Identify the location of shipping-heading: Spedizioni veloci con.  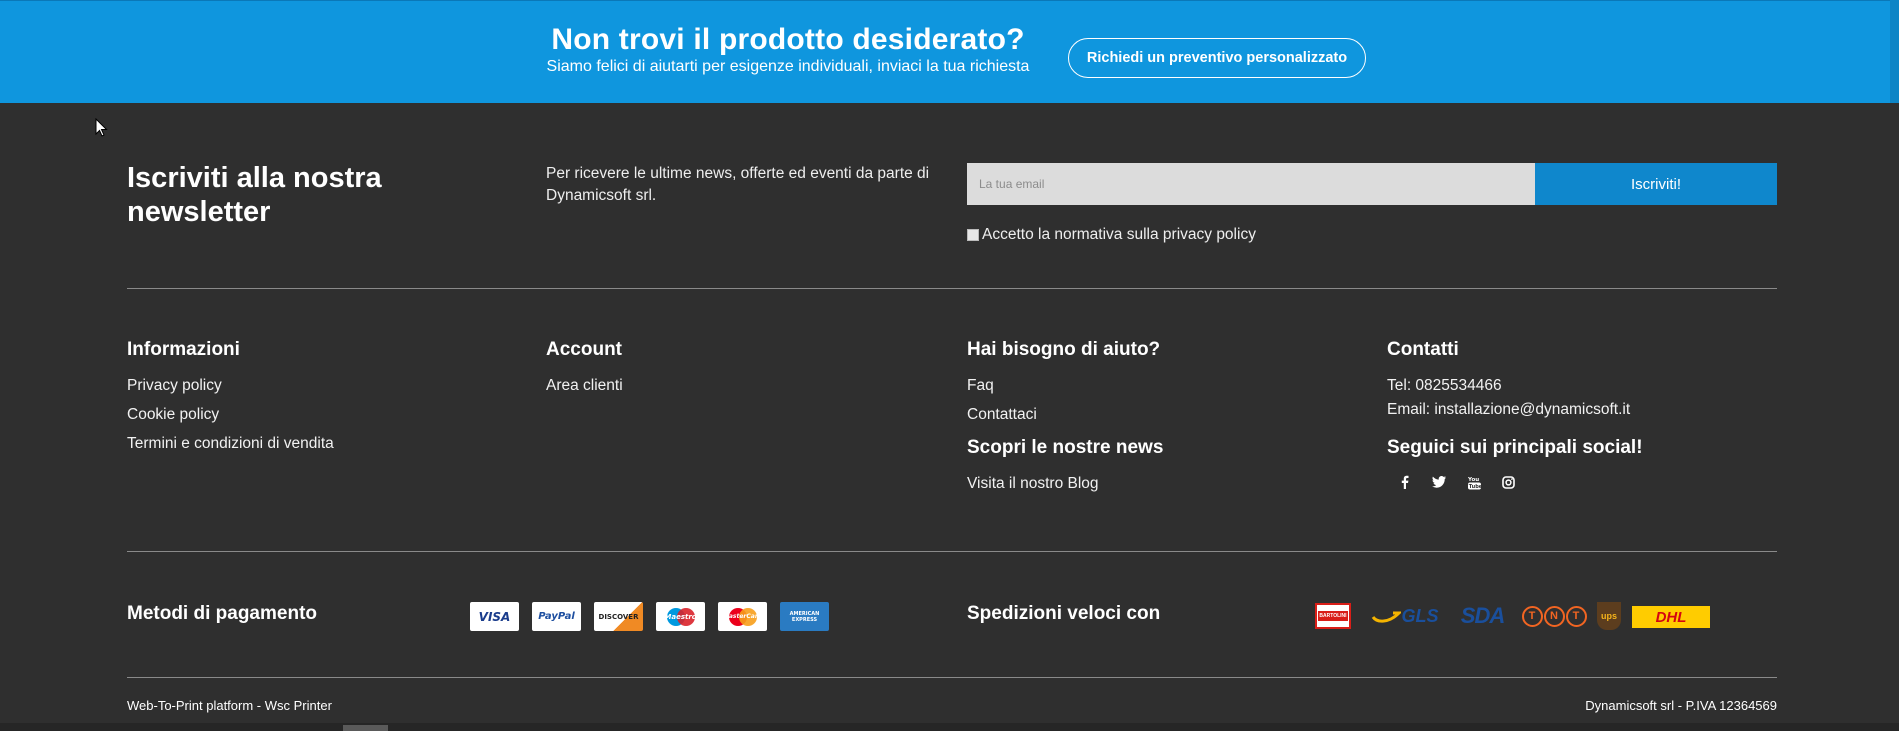
(1064, 613).